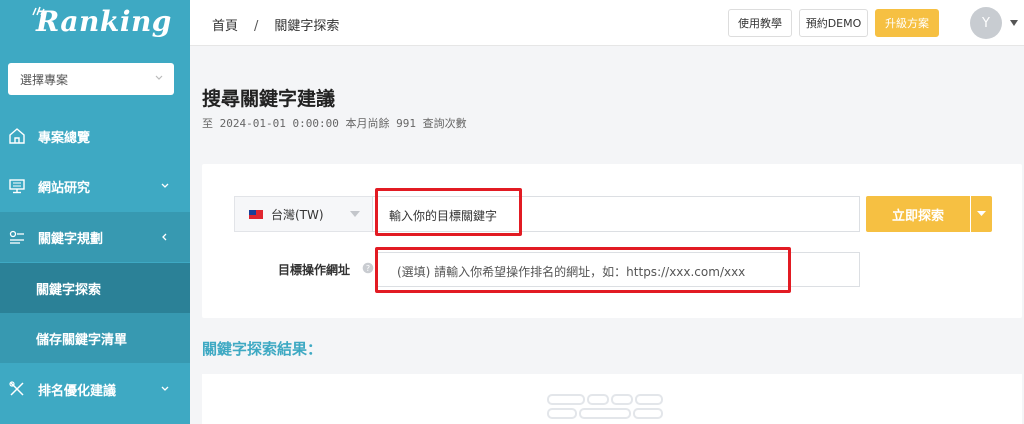  I want to click on explore-button: 立即探索, so click(918, 214).